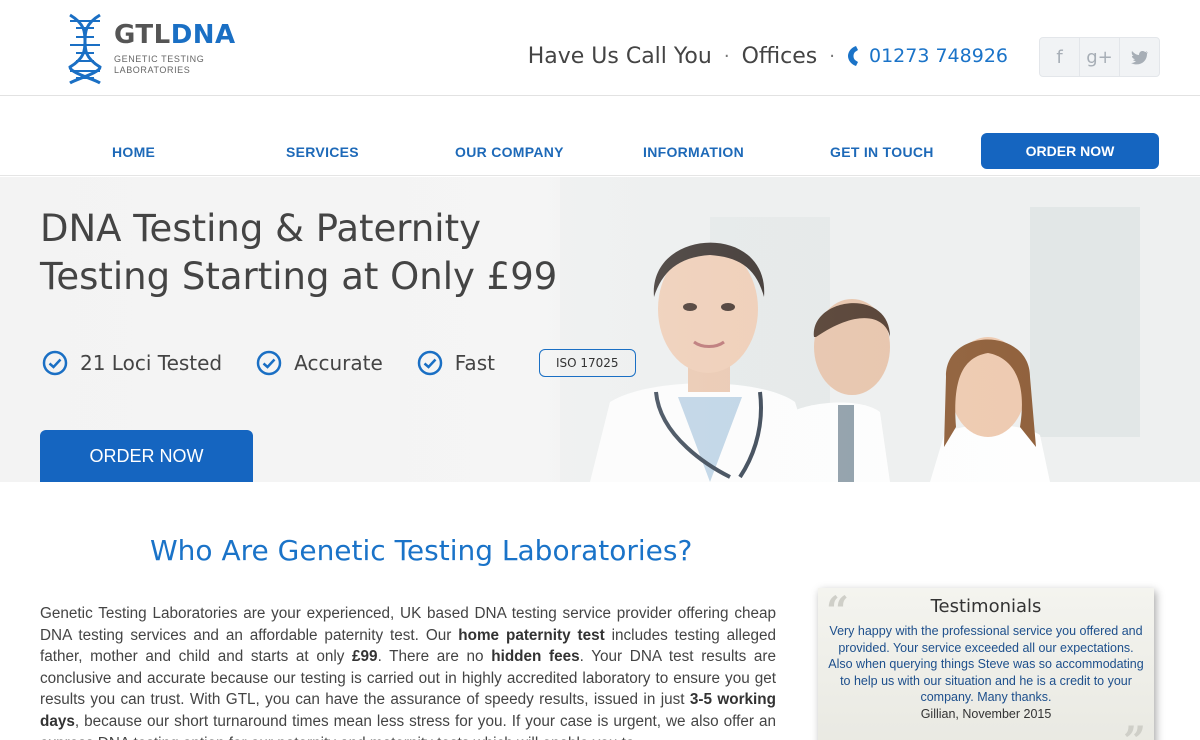  I want to click on gtldna-logo: GTLDNA Genetic Testing Laboratories, so click(156, 49).